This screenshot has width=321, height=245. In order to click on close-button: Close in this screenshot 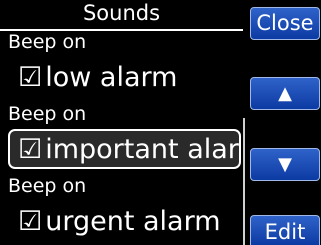, I will do `click(285, 23)`.